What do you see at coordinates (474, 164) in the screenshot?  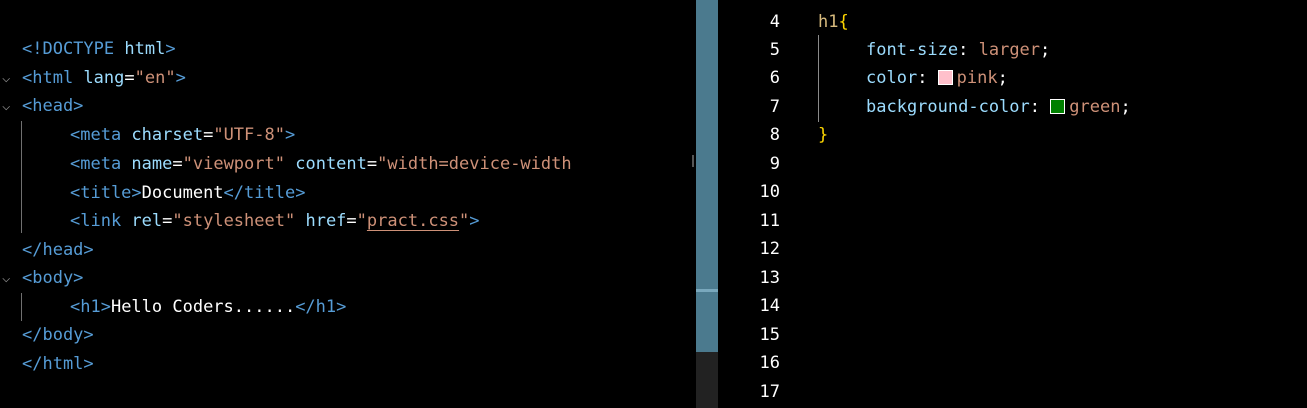 I see `code-token: "width=device-width` at bounding box center [474, 164].